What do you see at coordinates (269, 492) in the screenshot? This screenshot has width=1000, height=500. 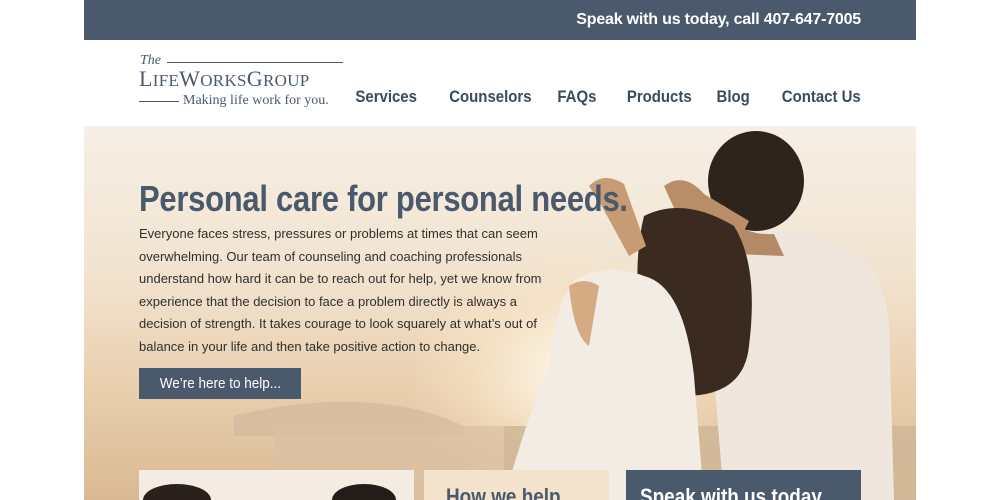 I see `counselor-photo` at bounding box center [269, 492].